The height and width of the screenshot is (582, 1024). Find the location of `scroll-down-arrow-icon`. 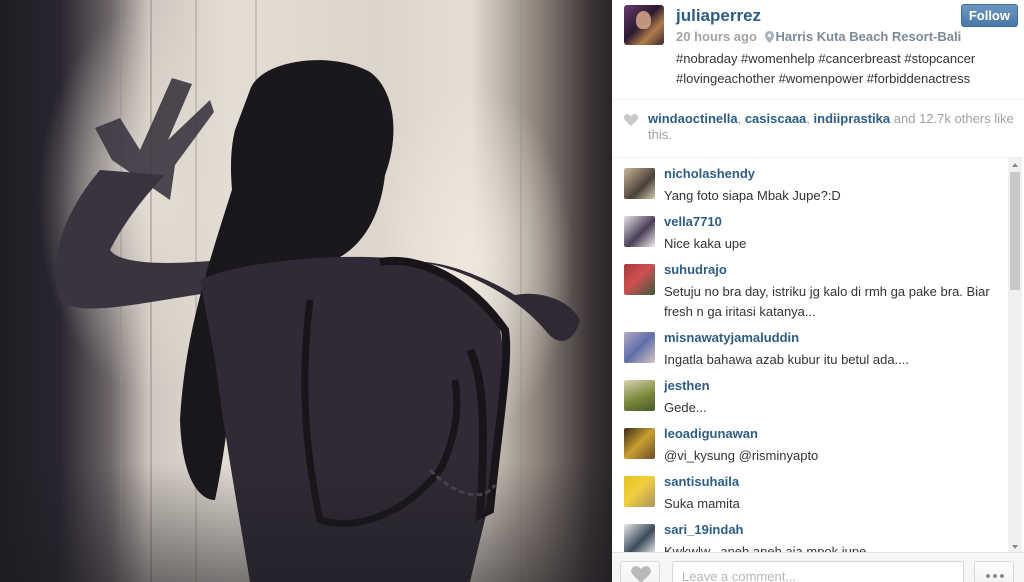

scroll-down-arrow-icon is located at coordinates (1015, 546).